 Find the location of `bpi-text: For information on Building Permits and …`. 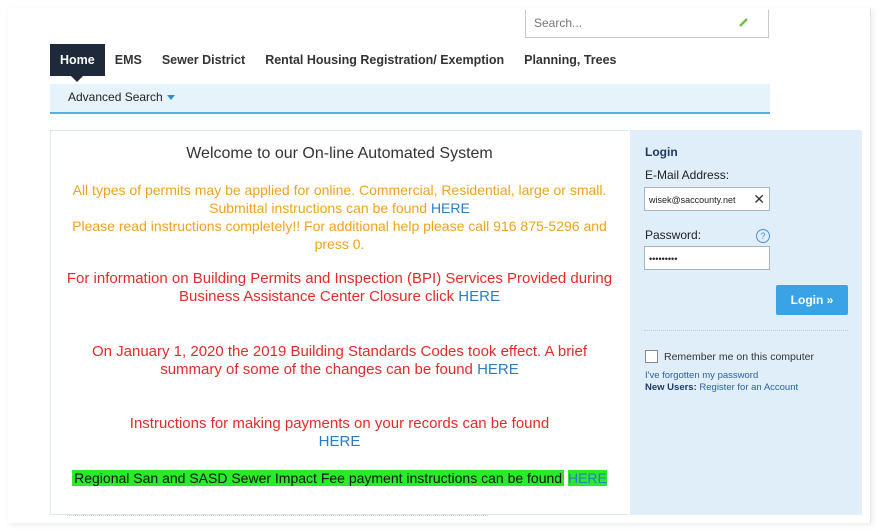

bpi-text: For information on Building Permits and … is located at coordinates (339, 287).